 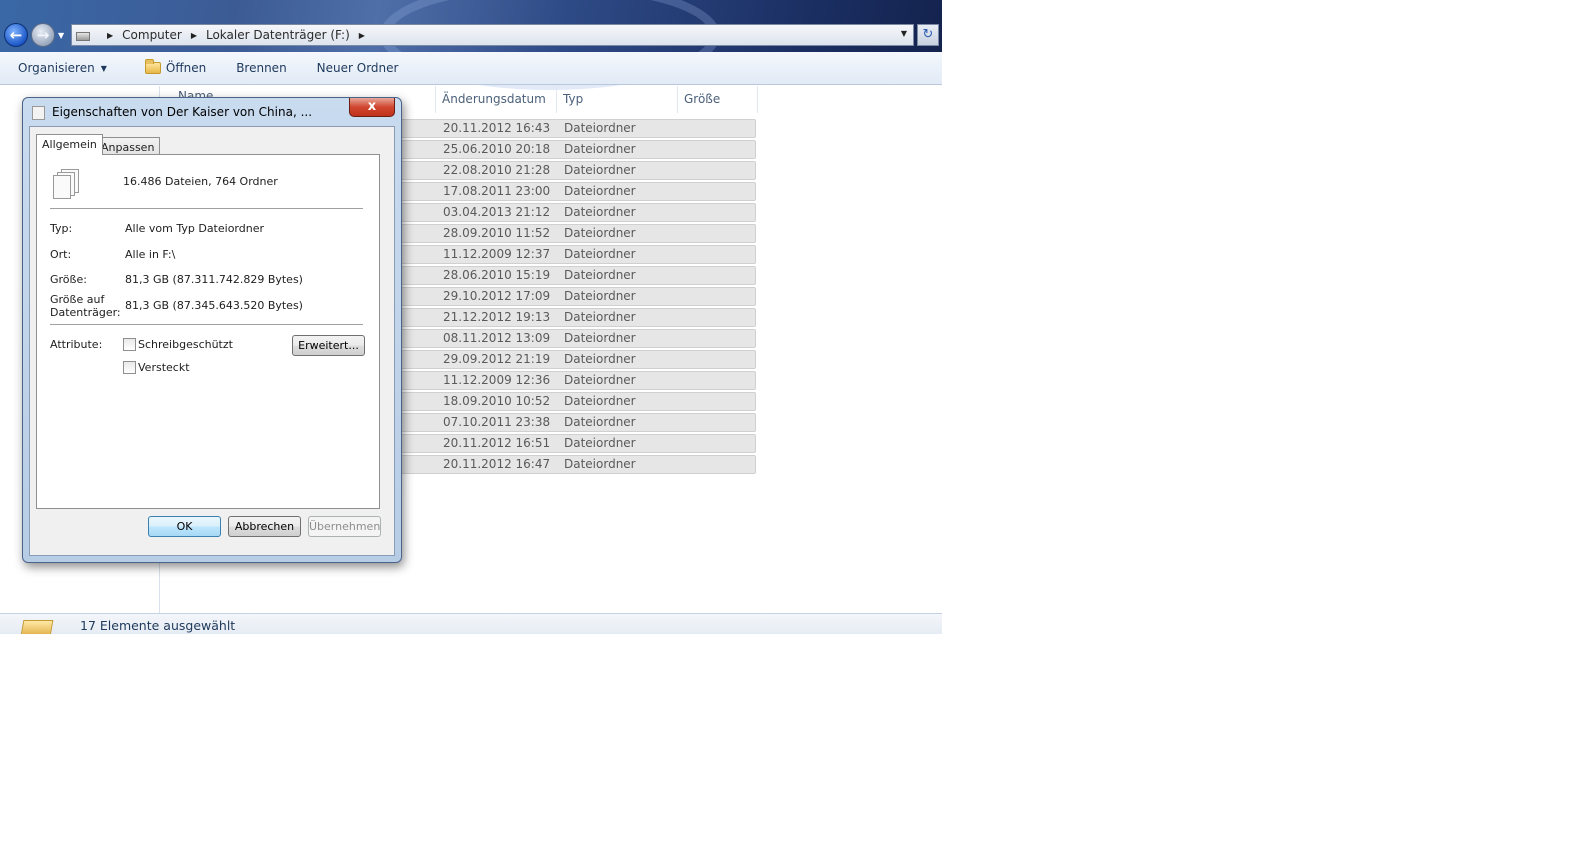 What do you see at coordinates (372, 107) in the screenshot?
I see `close-button: x` at bounding box center [372, 107].